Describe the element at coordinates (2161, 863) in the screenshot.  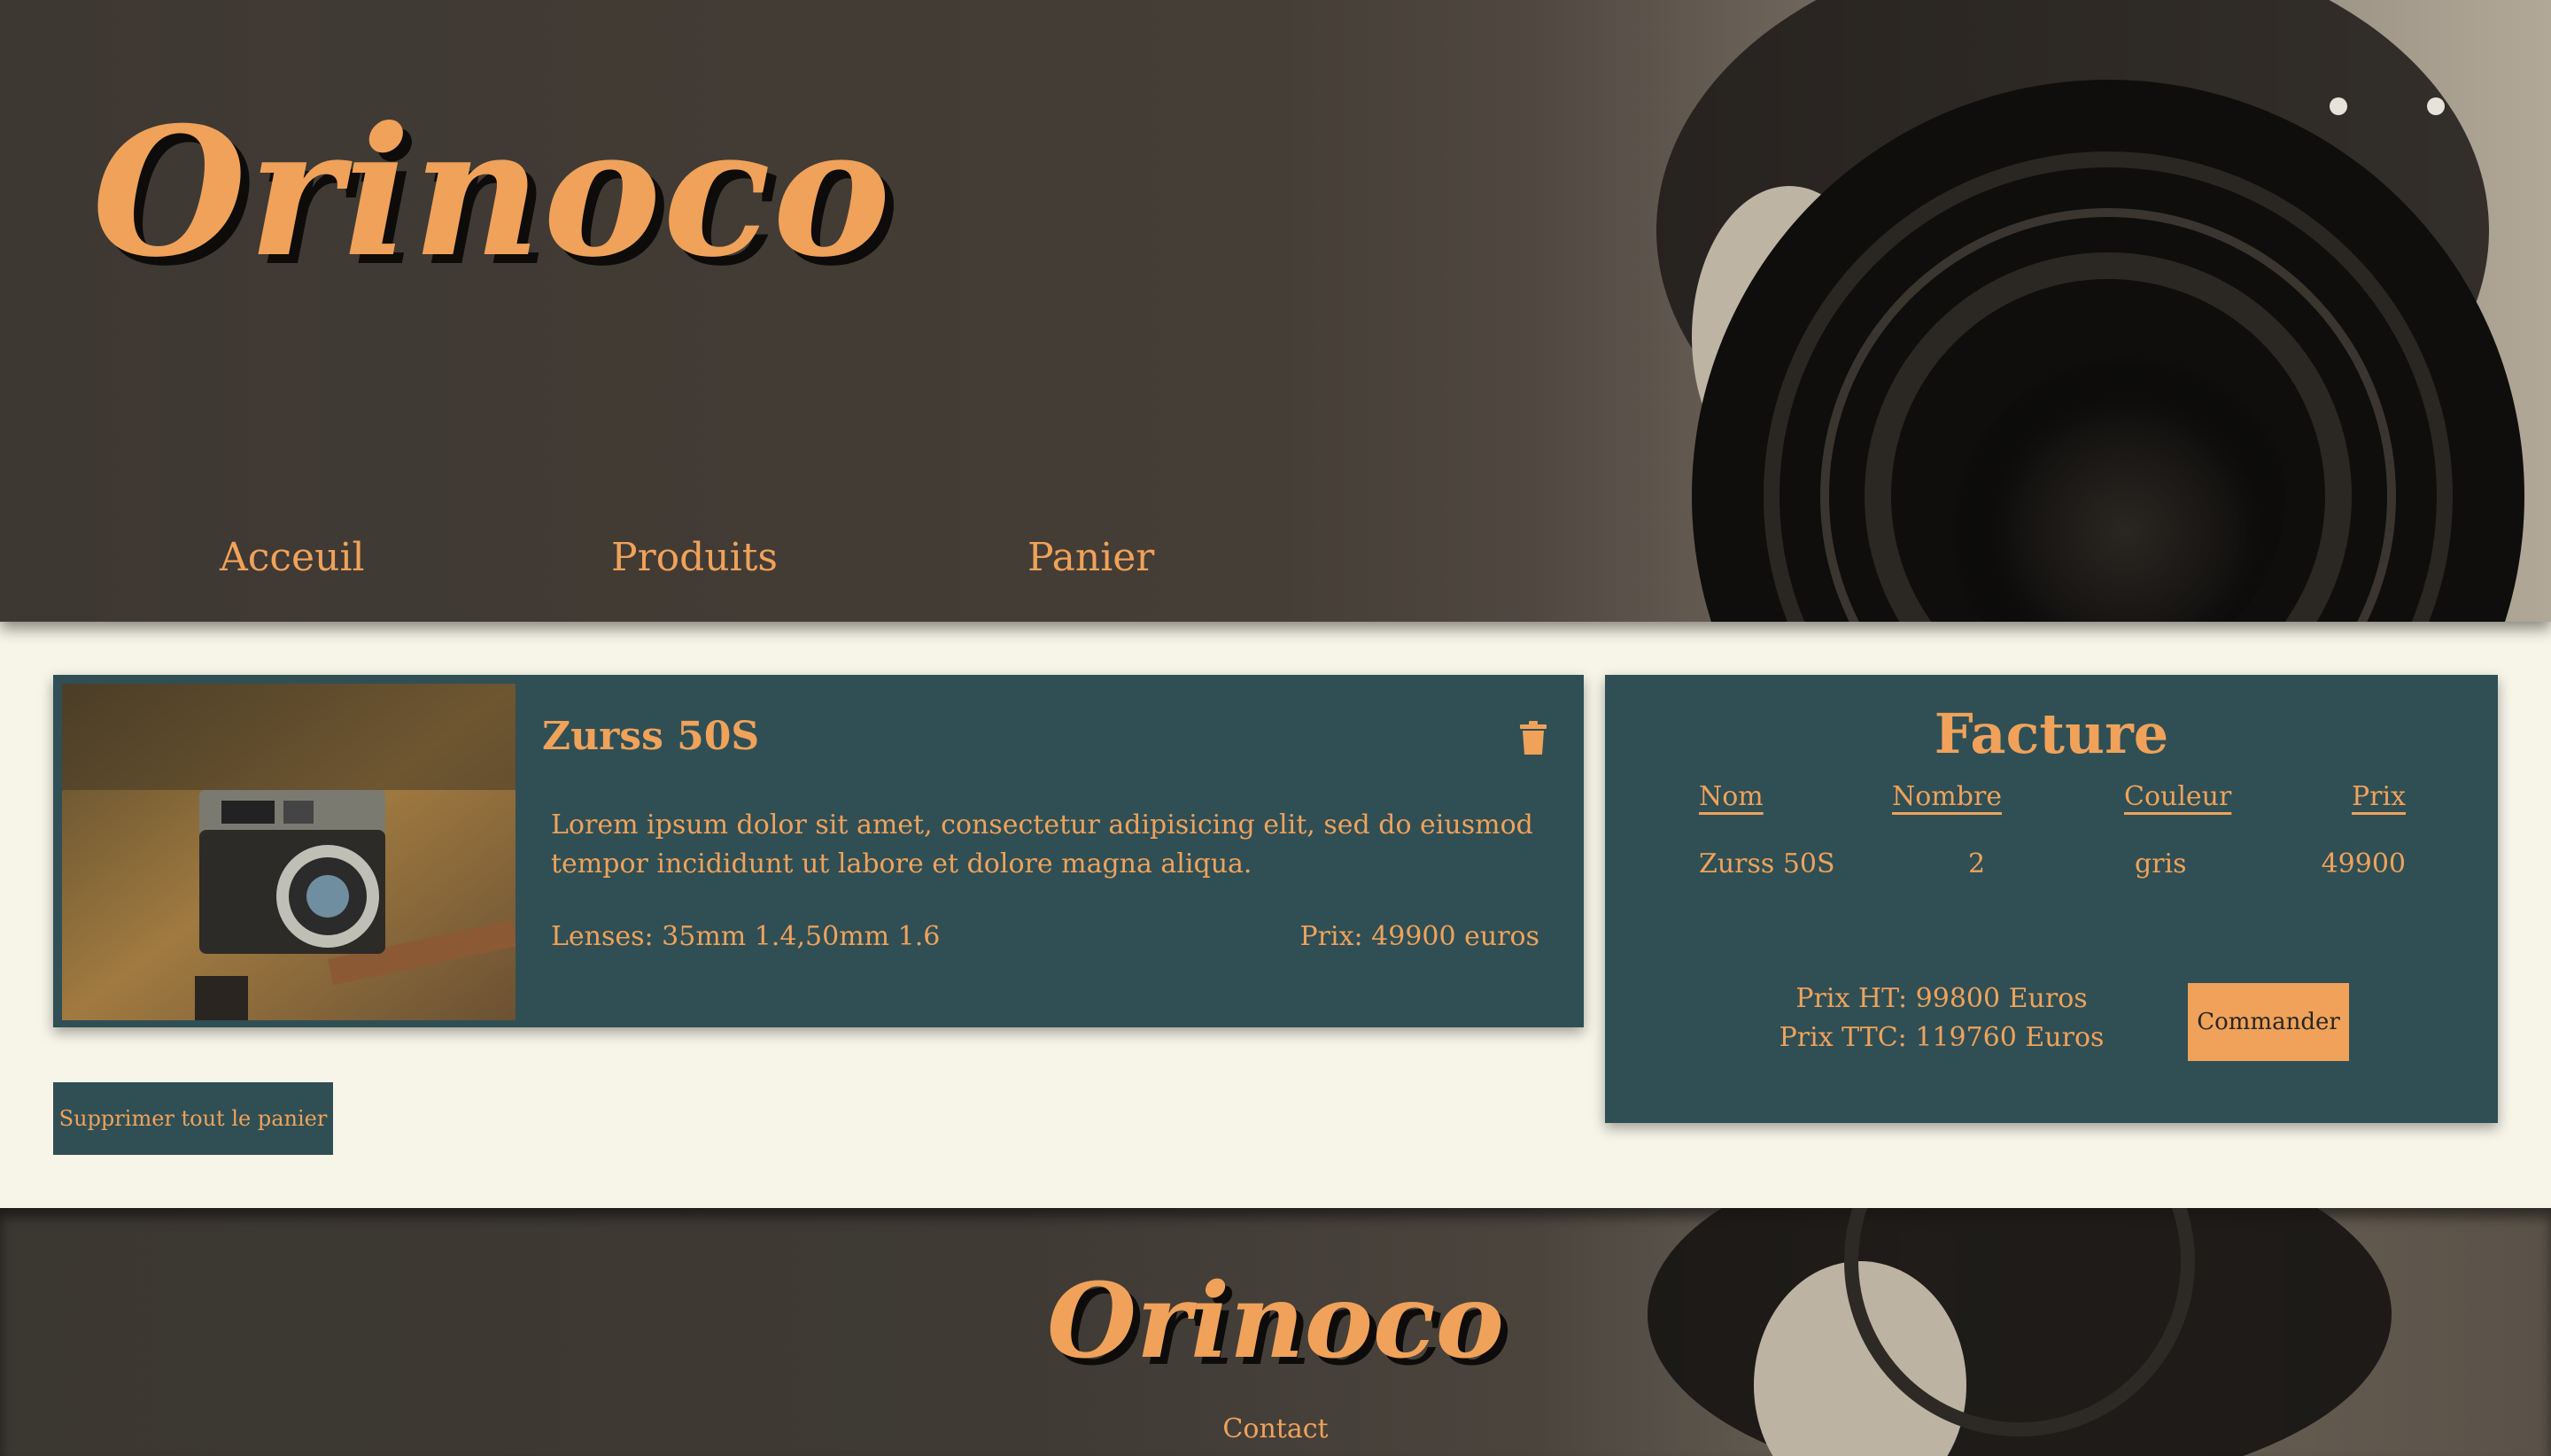
I see `table-cell-couleur: gris` at that location.